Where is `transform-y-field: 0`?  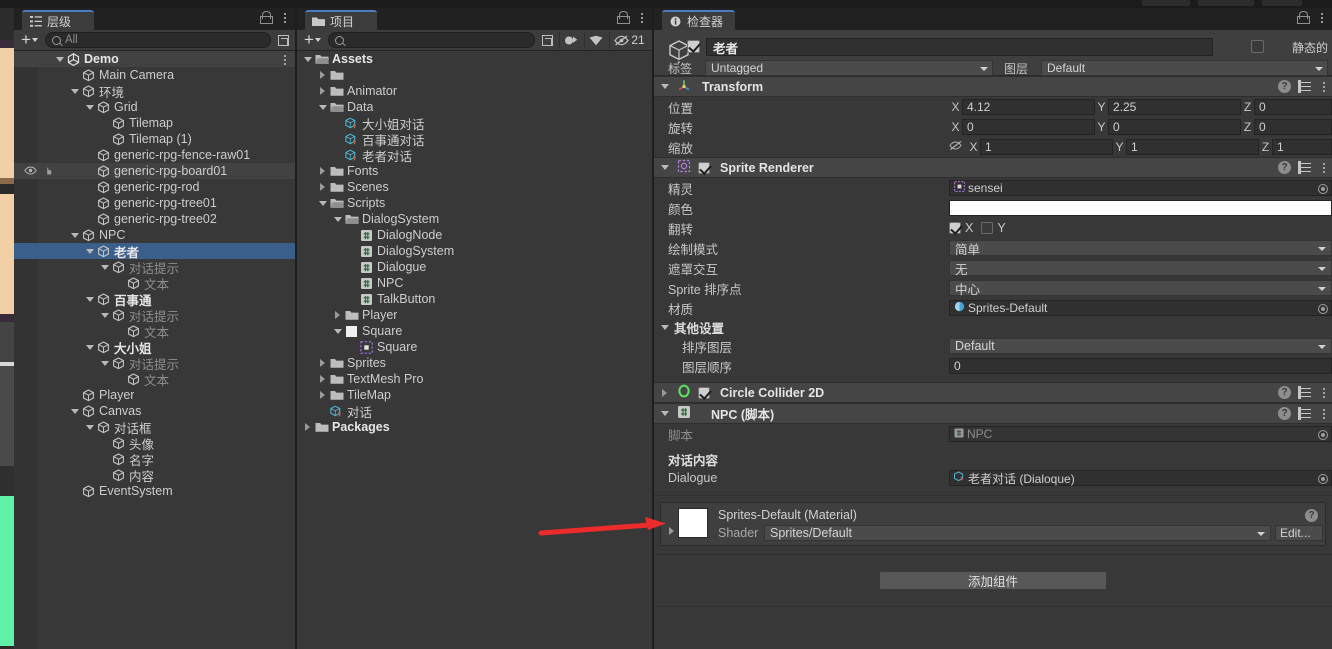
transform-y-field: 0 is located at coordinates (1174, 127).